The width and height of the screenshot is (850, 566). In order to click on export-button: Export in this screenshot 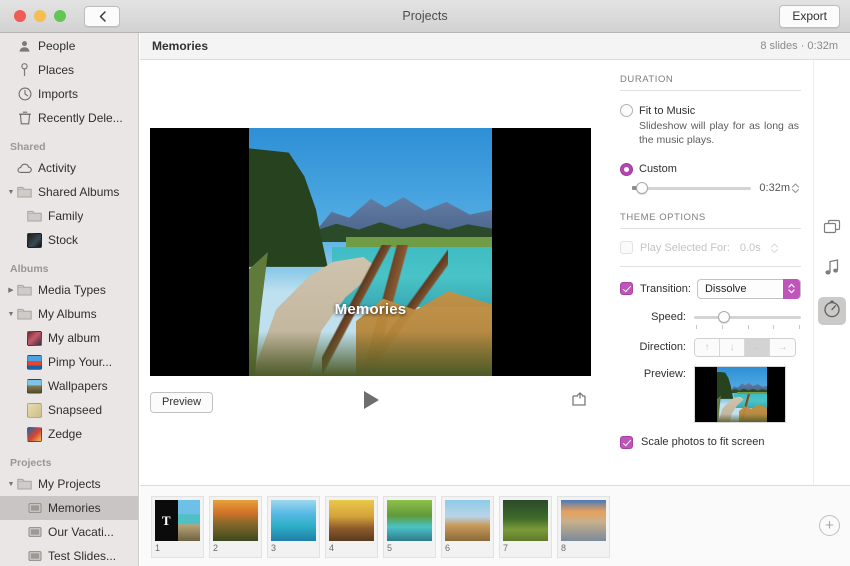, I will do `click(809, 16)`.